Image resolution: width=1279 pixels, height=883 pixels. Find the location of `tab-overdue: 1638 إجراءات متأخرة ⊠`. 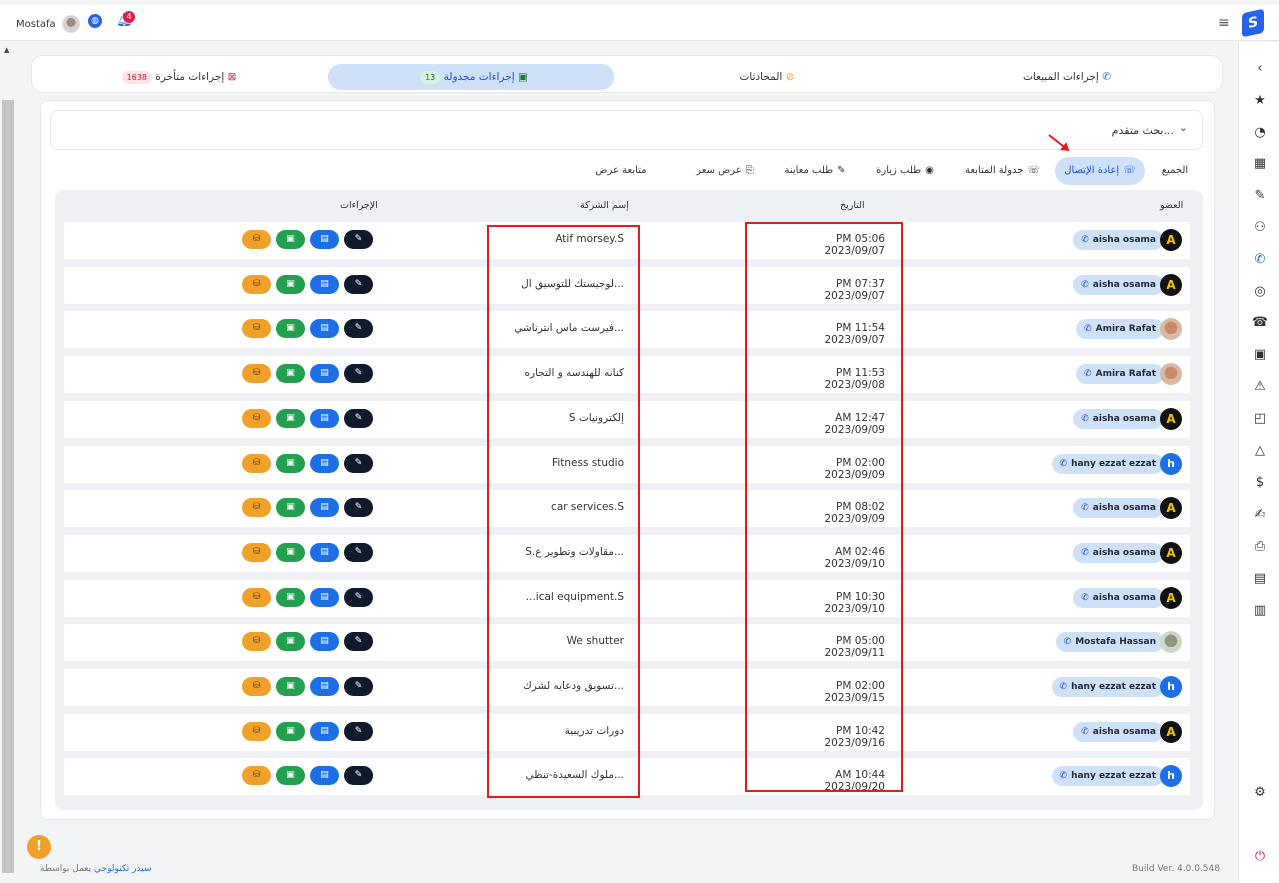

tab-overdue: 1638 إجراءات متأخرة ⊠ is located at coordinates (176, 77).